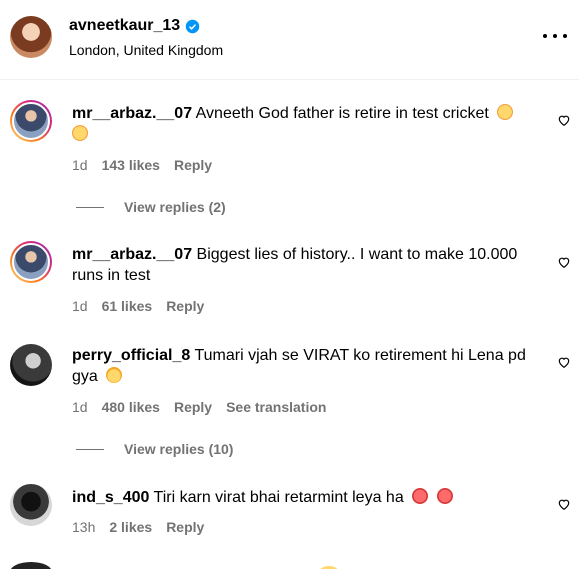 Image resolution: width=579 pixels, height=569 pixels. Describe the element at coordinates (110, 497) in the screenshot. I see `comment-username: ind_s_400` at that location.